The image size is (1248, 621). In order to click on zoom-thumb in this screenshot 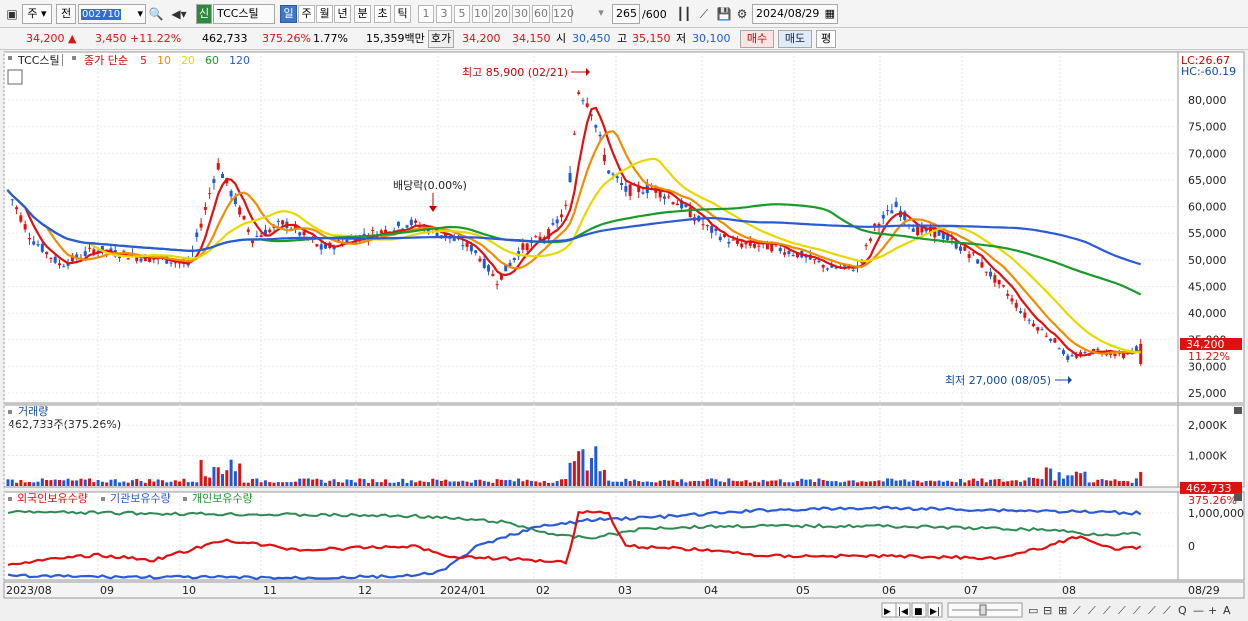, I will do `click(983, 610)`.